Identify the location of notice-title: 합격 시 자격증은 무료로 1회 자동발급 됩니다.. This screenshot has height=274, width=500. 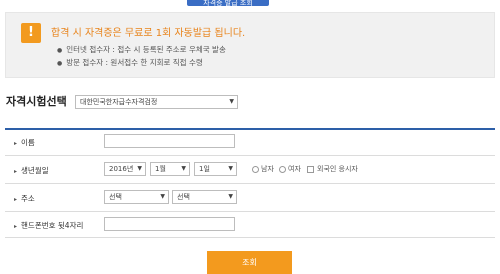
(148, 33).